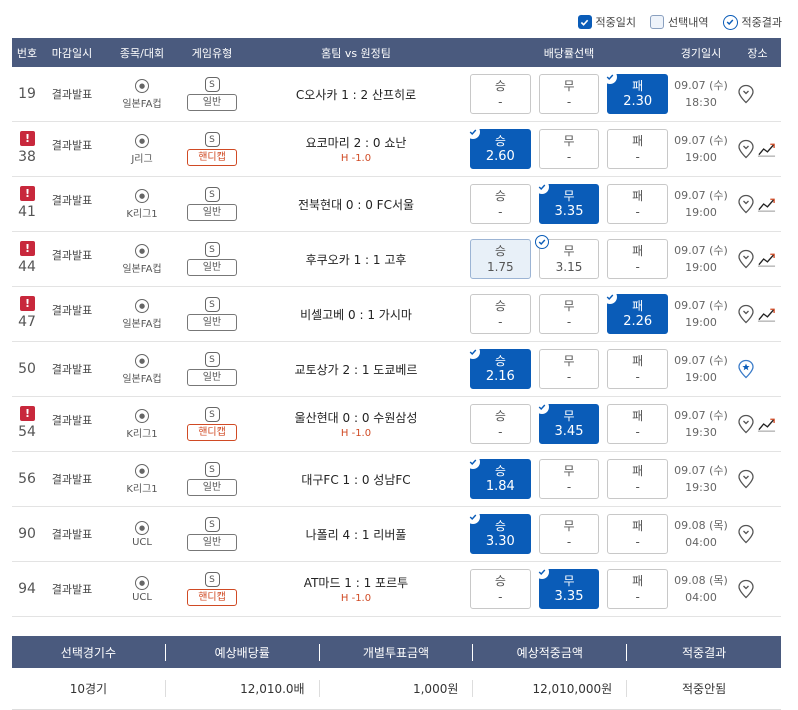 The width and height of the screenshot is (798, 710). What do you see at coordinates (657, 22) in the screenshot?
I see `empty-box-icon` at bounding box center [657, 22].